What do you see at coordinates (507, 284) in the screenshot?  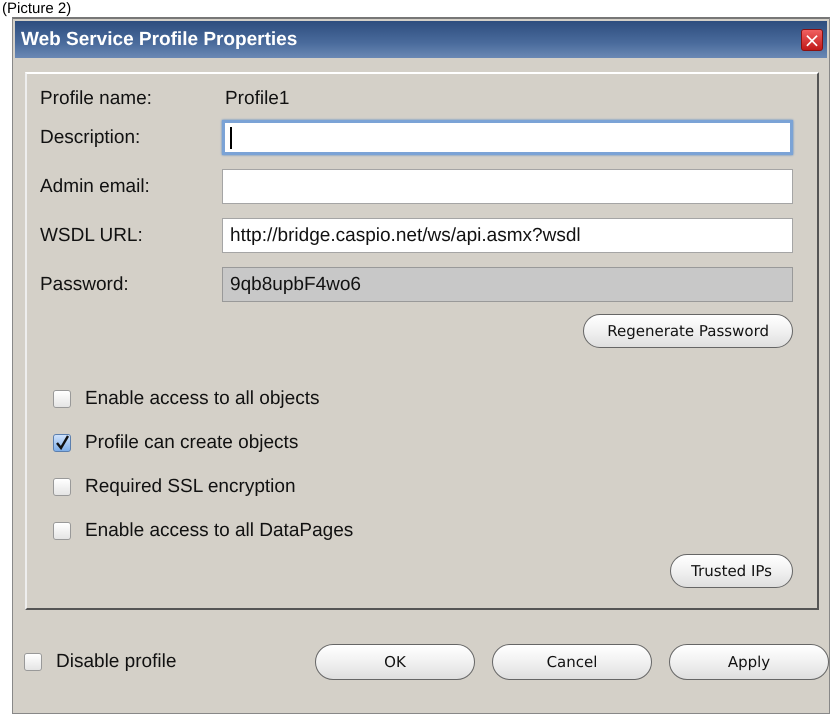 I see `readonly-field: 9qb8upbF4wo6` at bounding box center [507, 284].